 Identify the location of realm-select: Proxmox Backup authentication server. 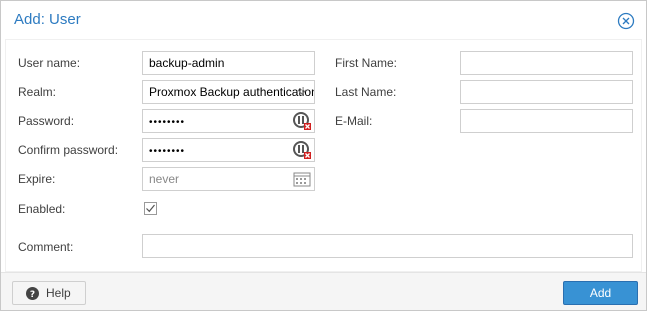
(228, 92).